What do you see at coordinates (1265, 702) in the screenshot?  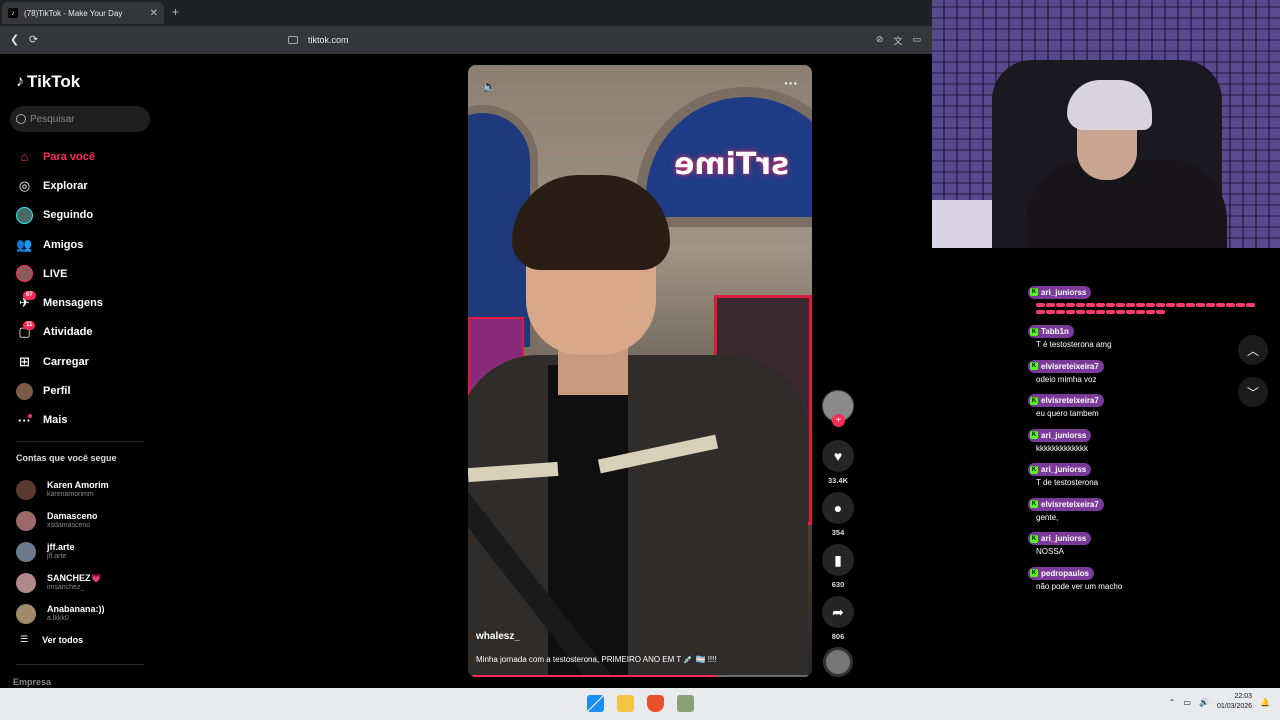 I see `notification-icon: 🔔` at bounding box center [1265, 702].